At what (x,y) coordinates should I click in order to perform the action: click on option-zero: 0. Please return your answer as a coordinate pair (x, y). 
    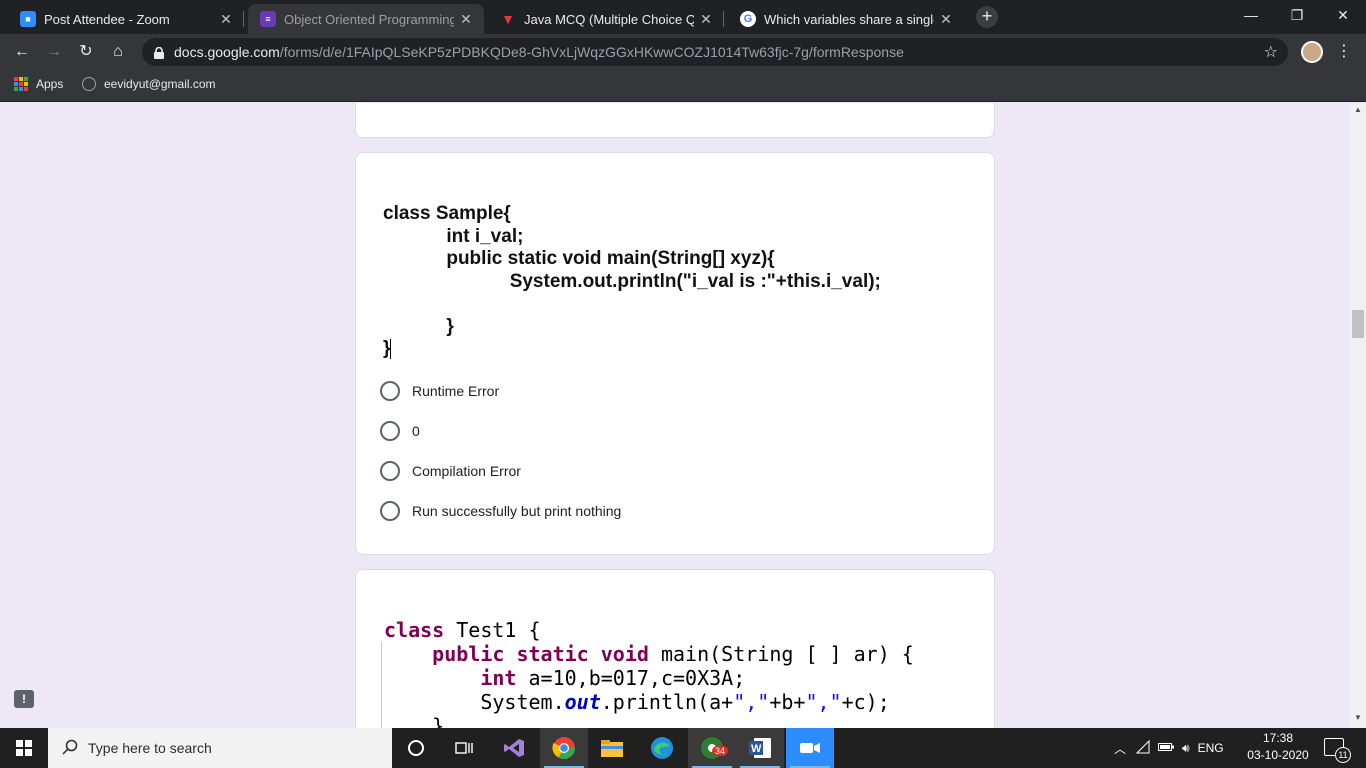
    Looking at the image, I should click on (400, 431).